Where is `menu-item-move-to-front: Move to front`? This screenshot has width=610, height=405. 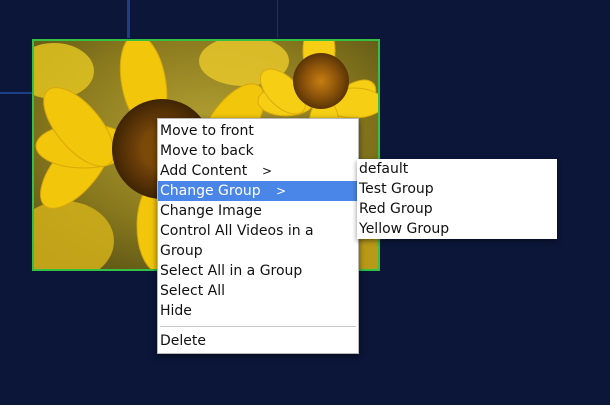
menu-item-move-to-front: Move to front is located at coordinates (258, 131).